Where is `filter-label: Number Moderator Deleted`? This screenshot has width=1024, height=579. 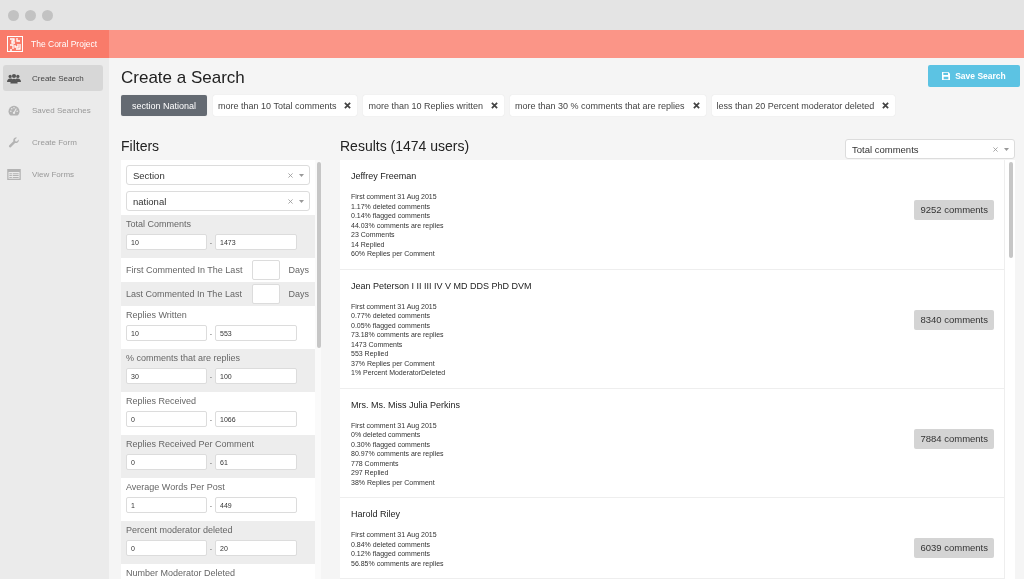 filter-label: Number Moderator Deleted is located at coordinates (181, 573).